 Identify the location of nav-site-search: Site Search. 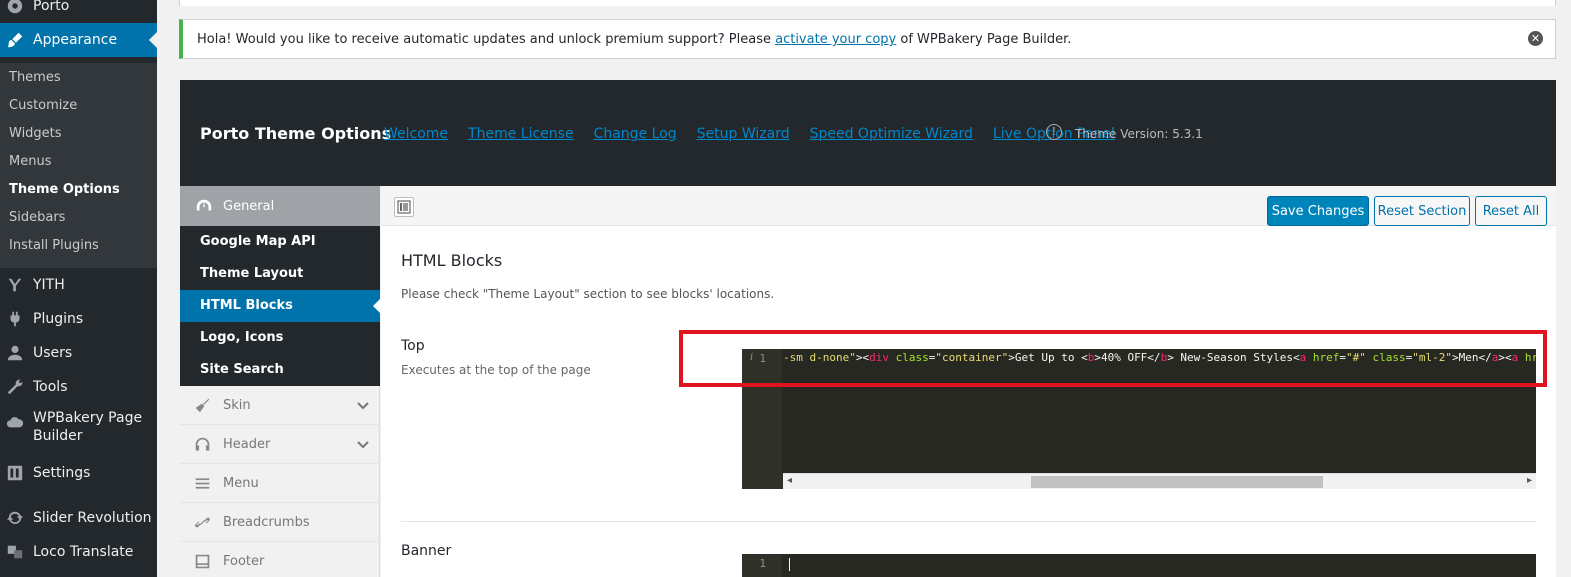
(280, 370).